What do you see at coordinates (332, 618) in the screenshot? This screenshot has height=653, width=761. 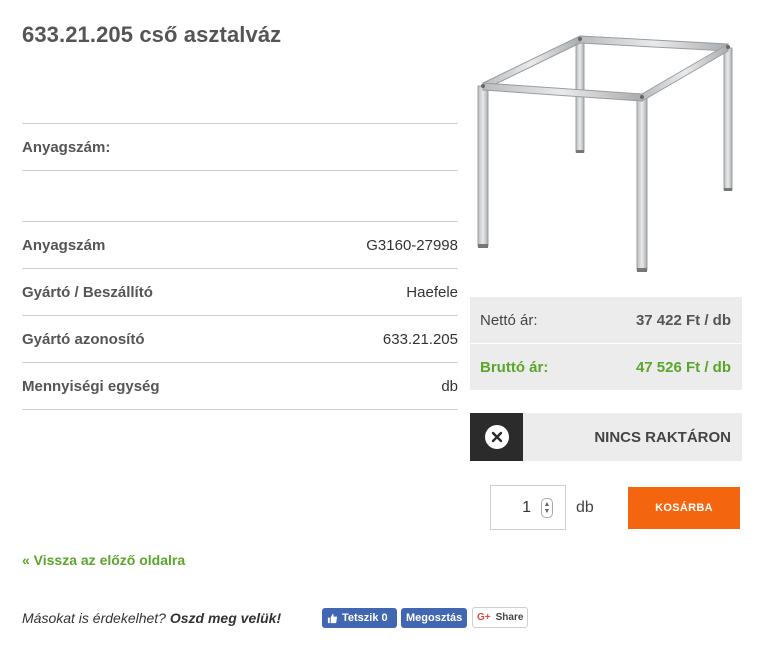 I see `thumbs-up-icon` at bounding box center [332, 618].